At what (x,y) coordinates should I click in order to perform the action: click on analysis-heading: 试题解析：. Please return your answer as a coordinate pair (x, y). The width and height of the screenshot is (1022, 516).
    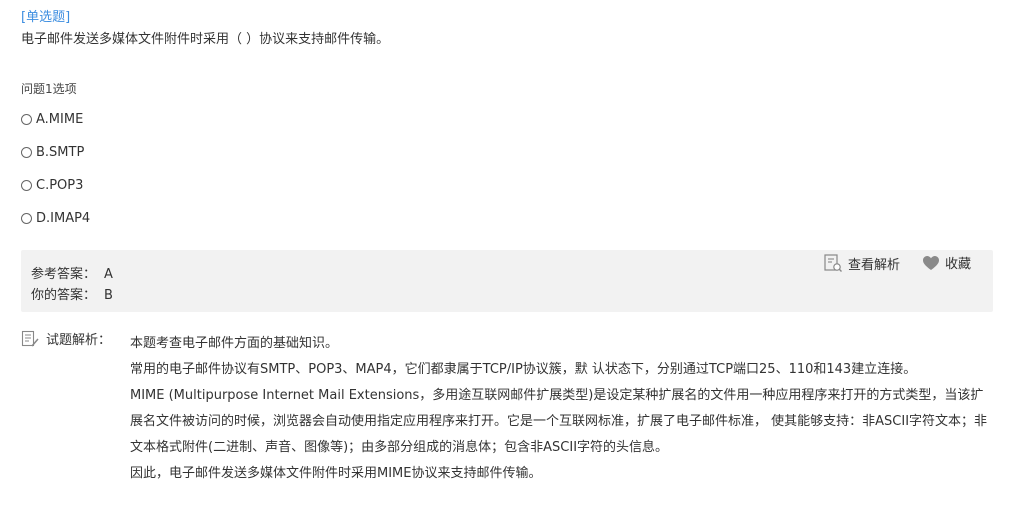
    Looking at the image, I should click on (66, 338).